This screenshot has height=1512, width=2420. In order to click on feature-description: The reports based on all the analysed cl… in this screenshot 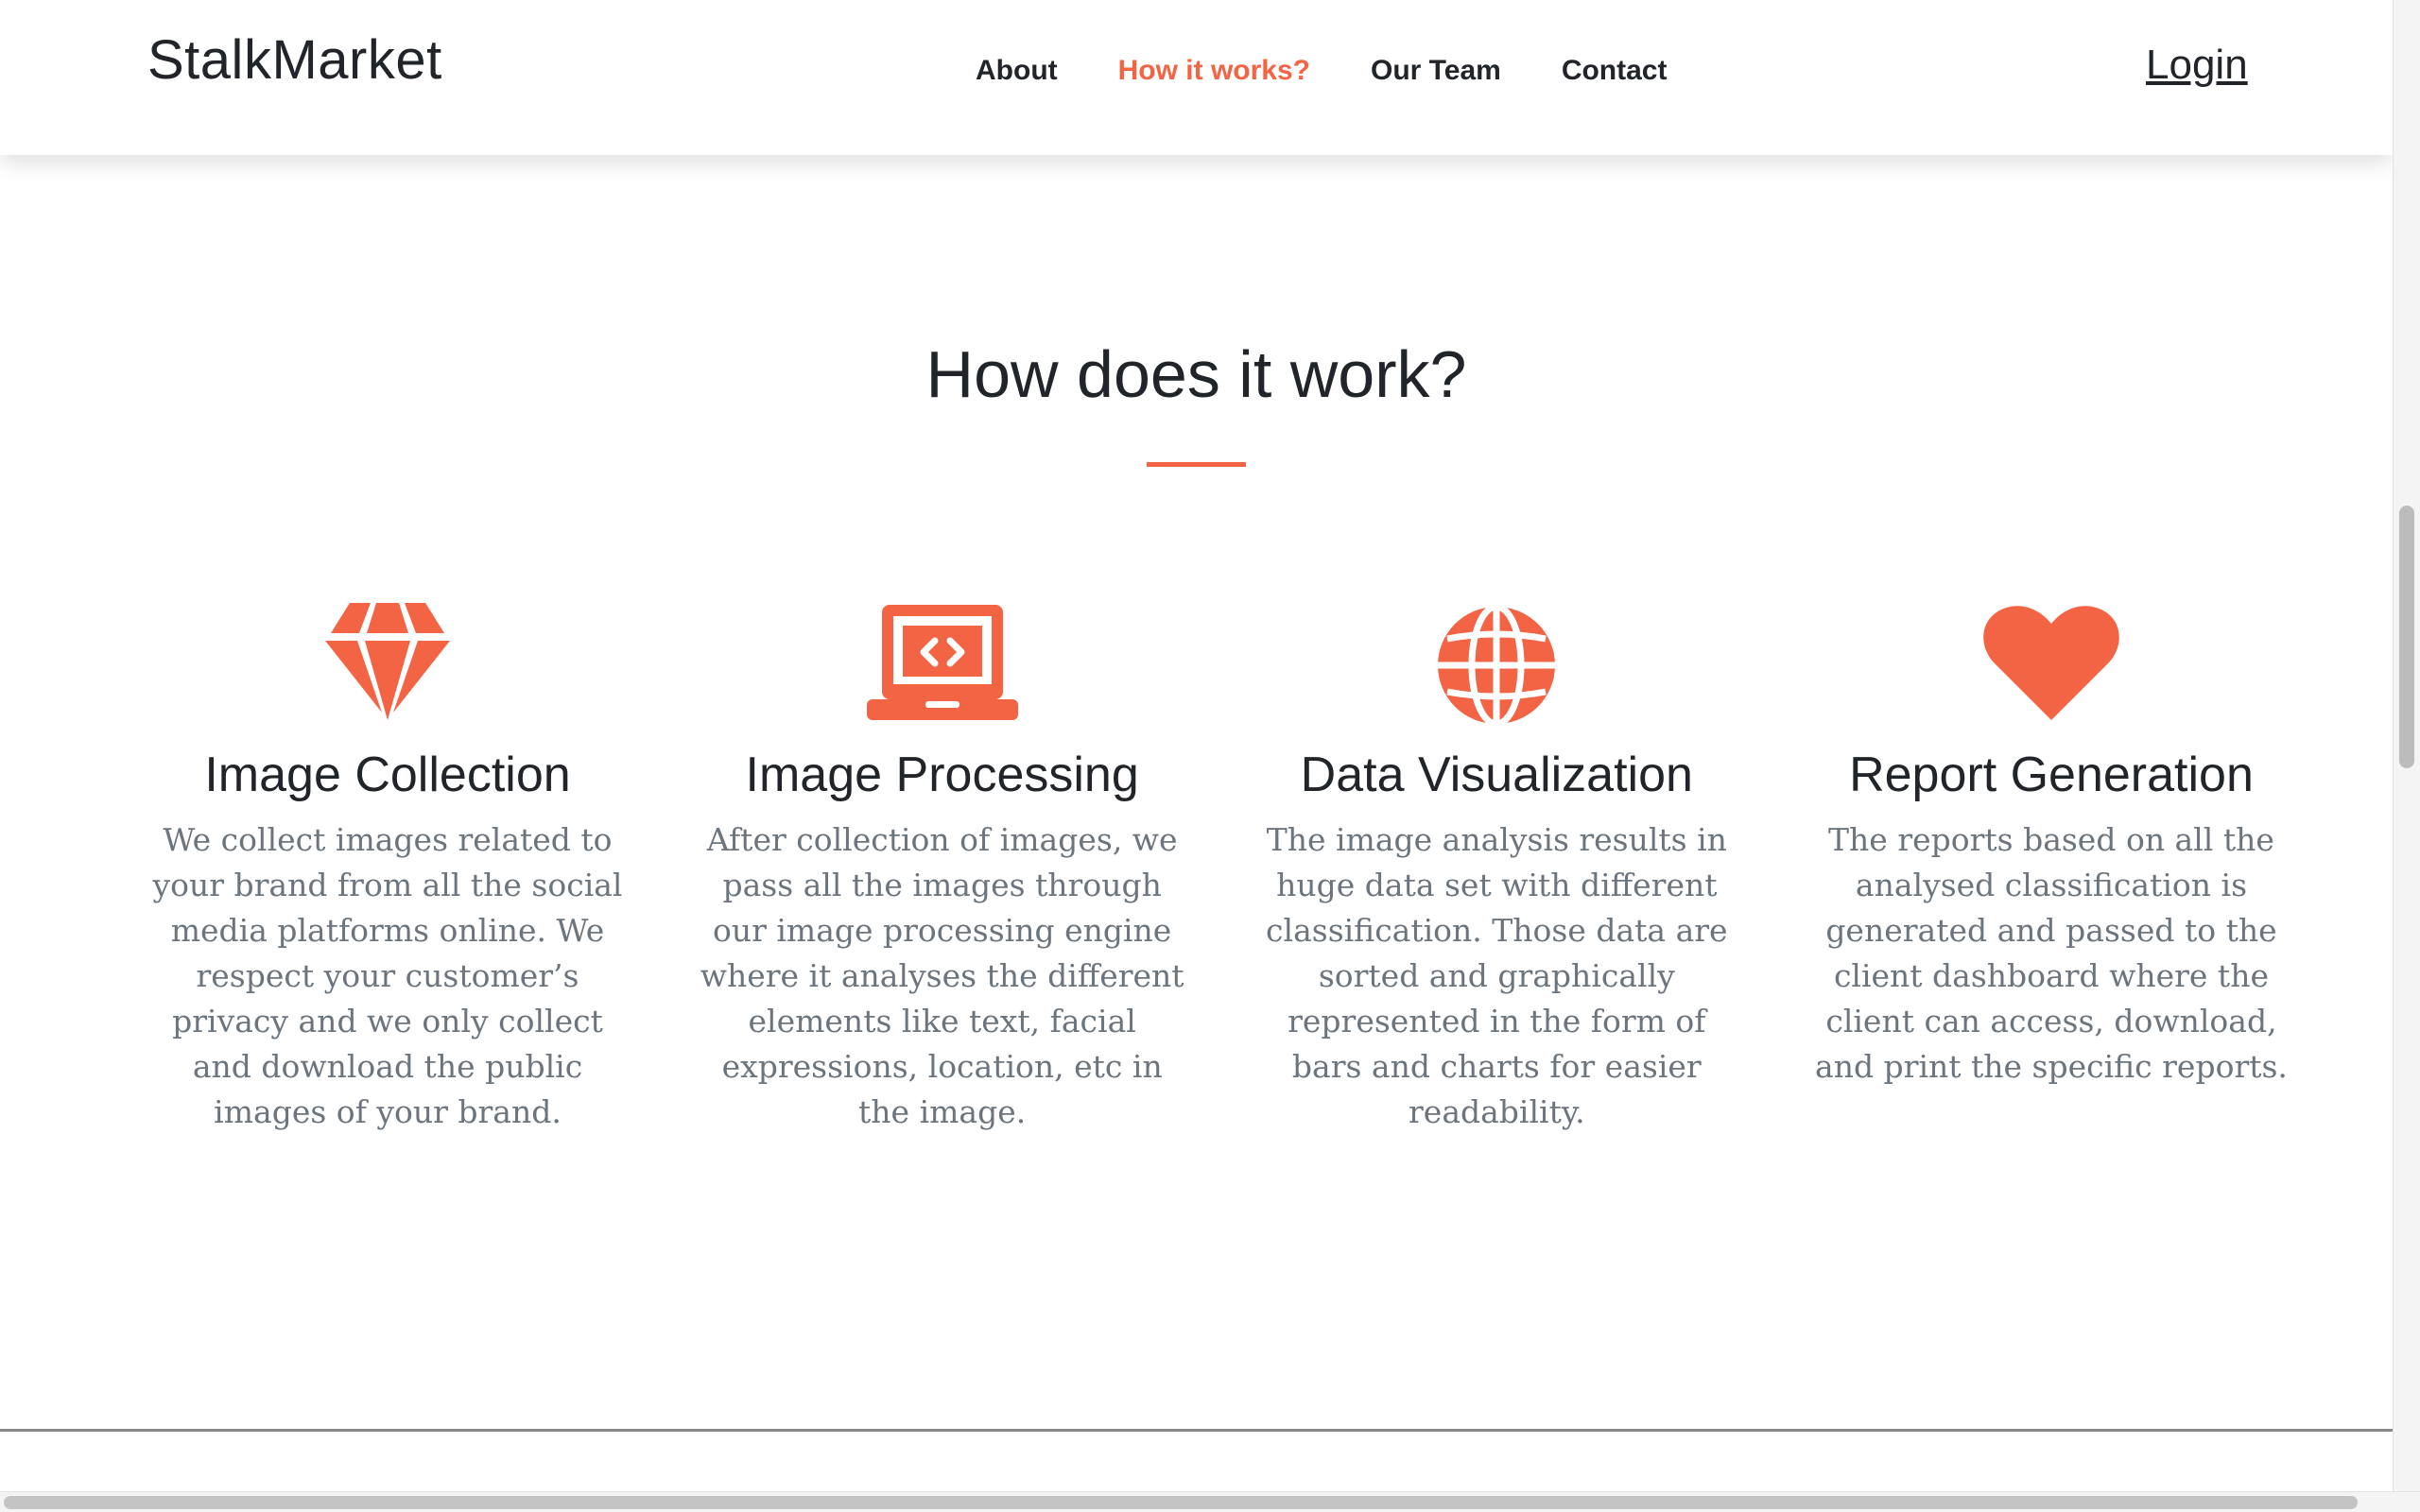, I will do `click(2051, 953)`.